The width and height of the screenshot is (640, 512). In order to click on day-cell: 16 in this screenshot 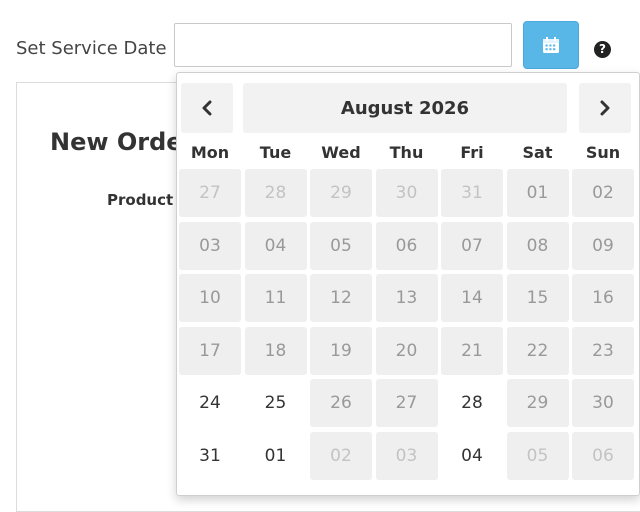, I will do `click(603, 298)`.